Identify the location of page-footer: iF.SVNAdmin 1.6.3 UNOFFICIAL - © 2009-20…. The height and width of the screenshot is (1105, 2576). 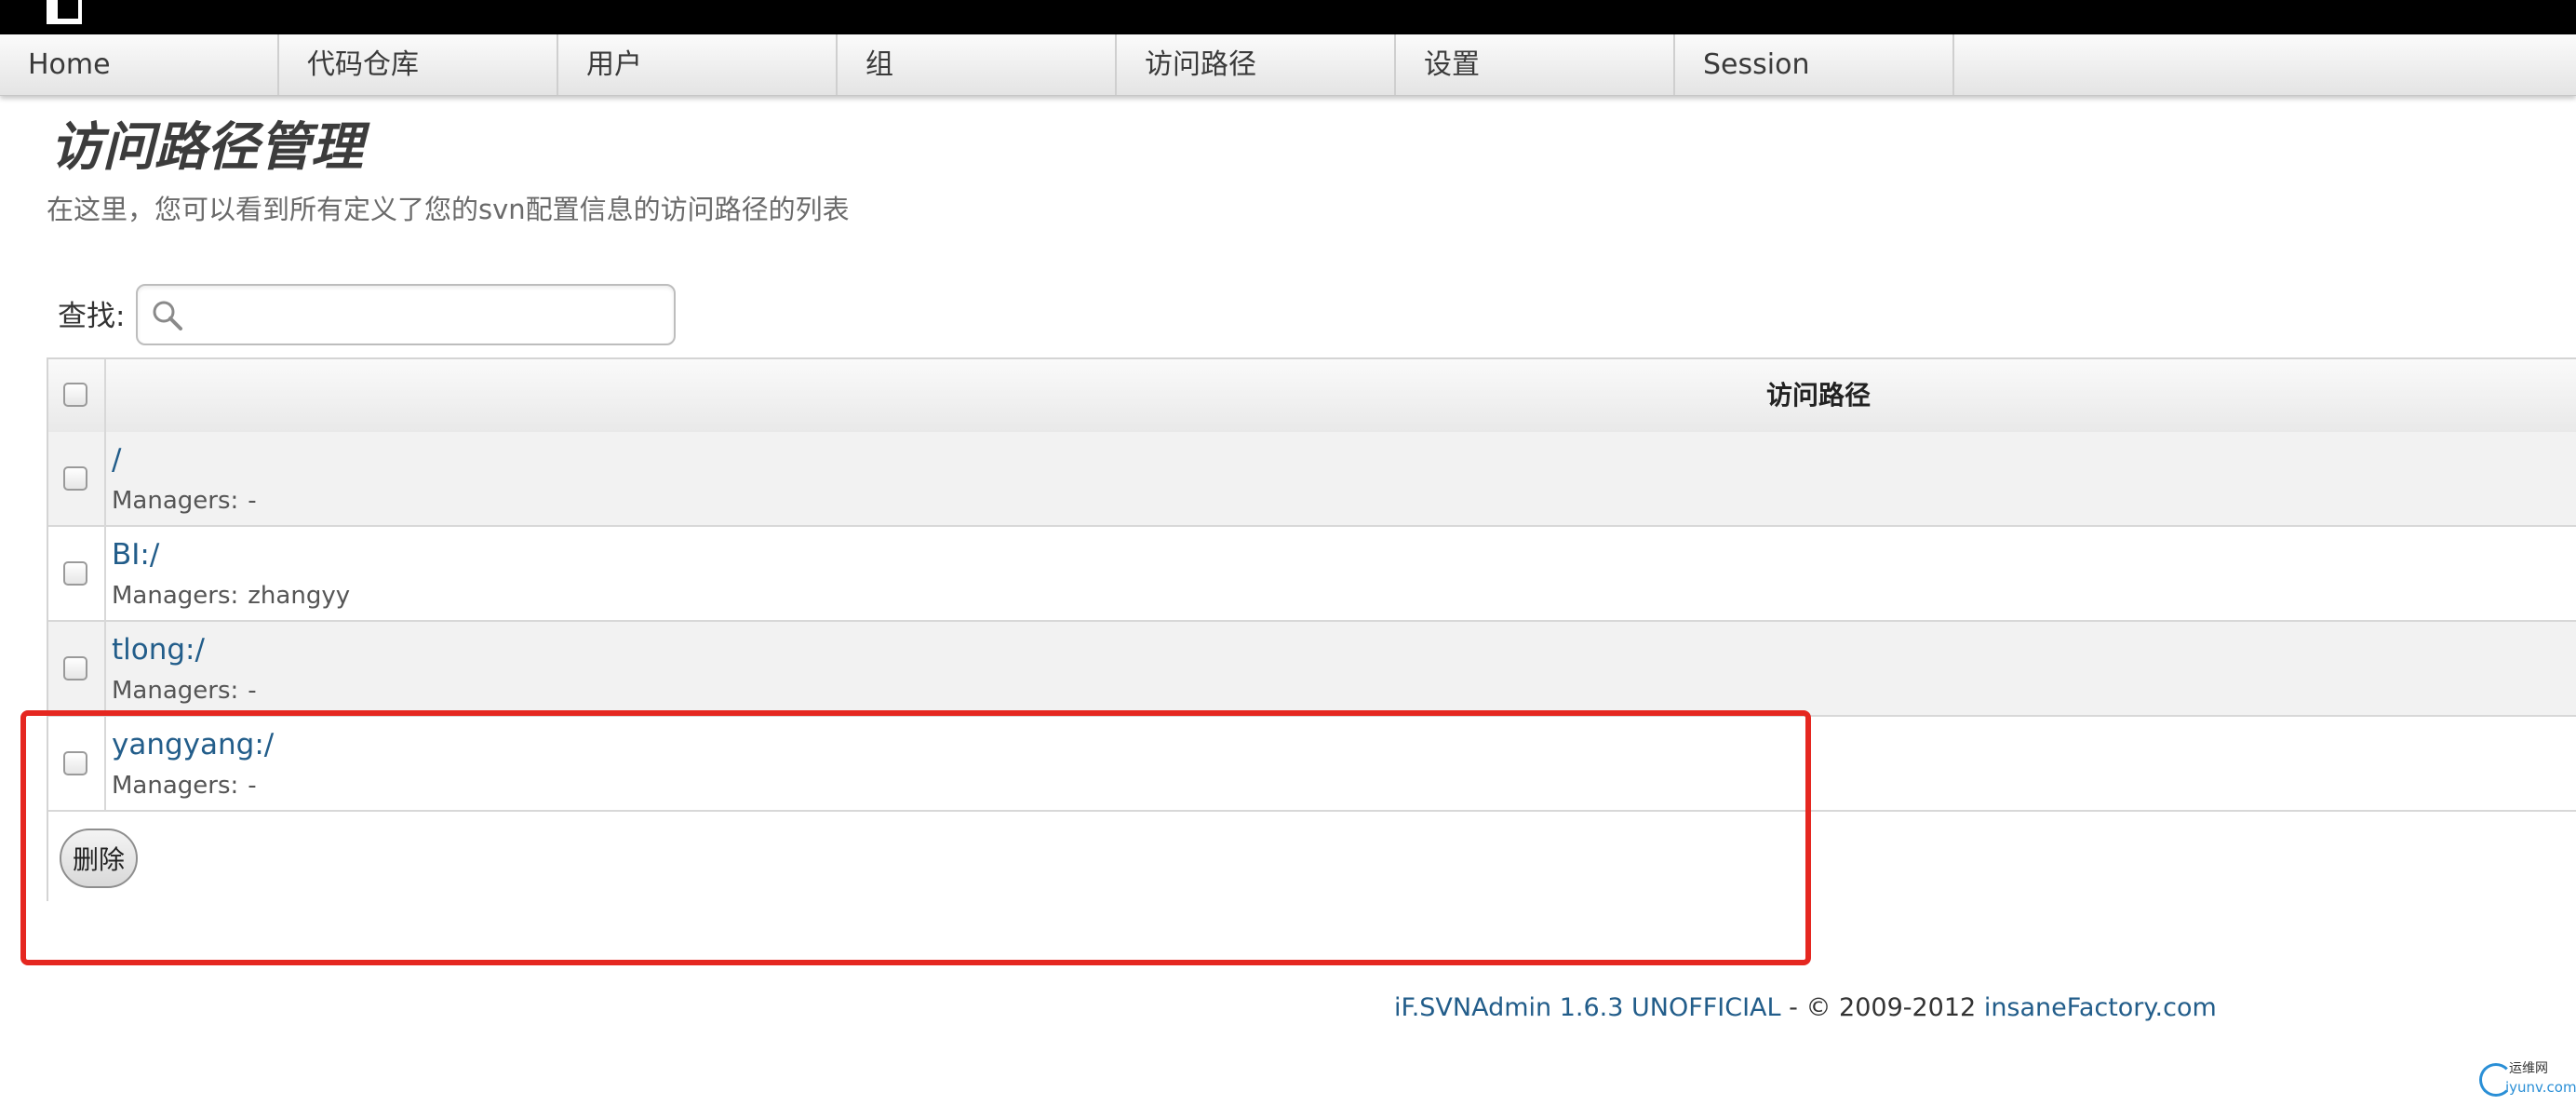
(1805, 1008).